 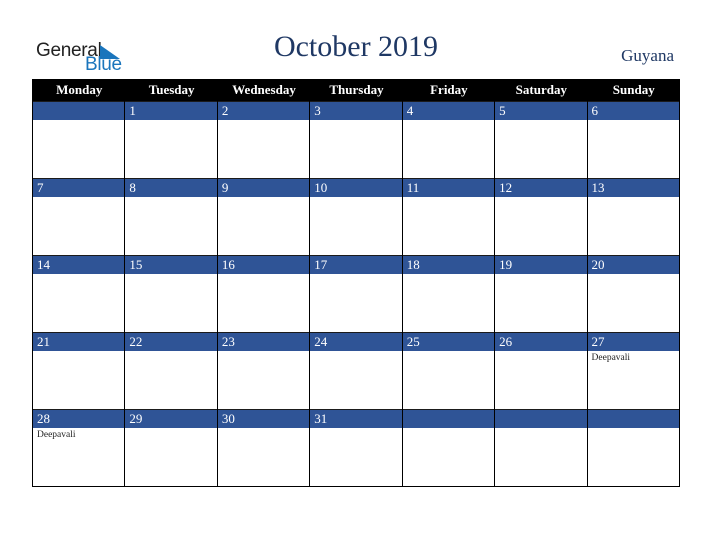 I want to click on day-cell: 22, so click(x=171, y=370).